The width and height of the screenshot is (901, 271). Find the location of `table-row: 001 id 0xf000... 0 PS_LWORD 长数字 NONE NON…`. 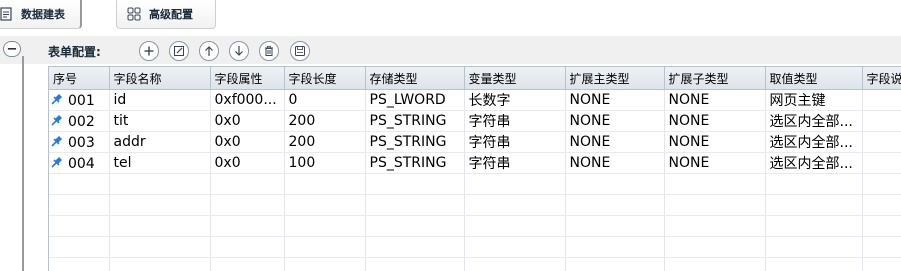

table-row: 001 id 0xf000... 0 PS_LWORD 长数字 NONE NON… is located at coordinates (475, 100).